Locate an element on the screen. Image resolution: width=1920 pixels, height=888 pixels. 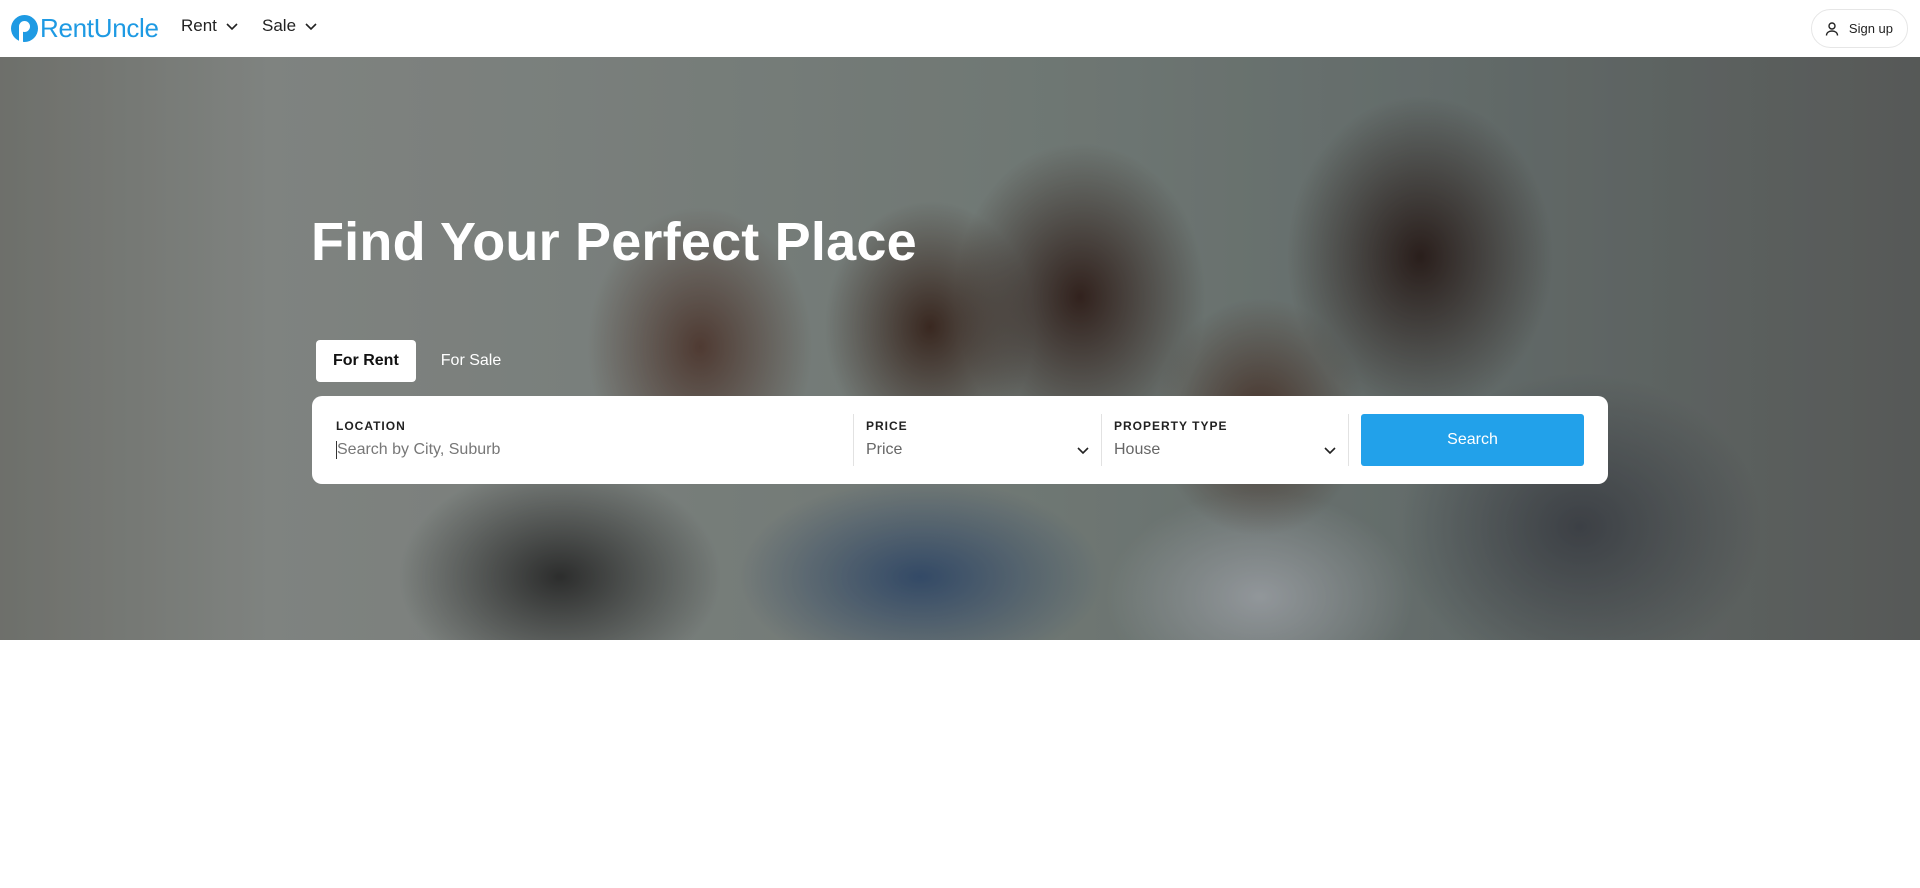
search-panel: LOCATION PRICE Price PROPERTY TYPE House is located at coordinates (960, 440).